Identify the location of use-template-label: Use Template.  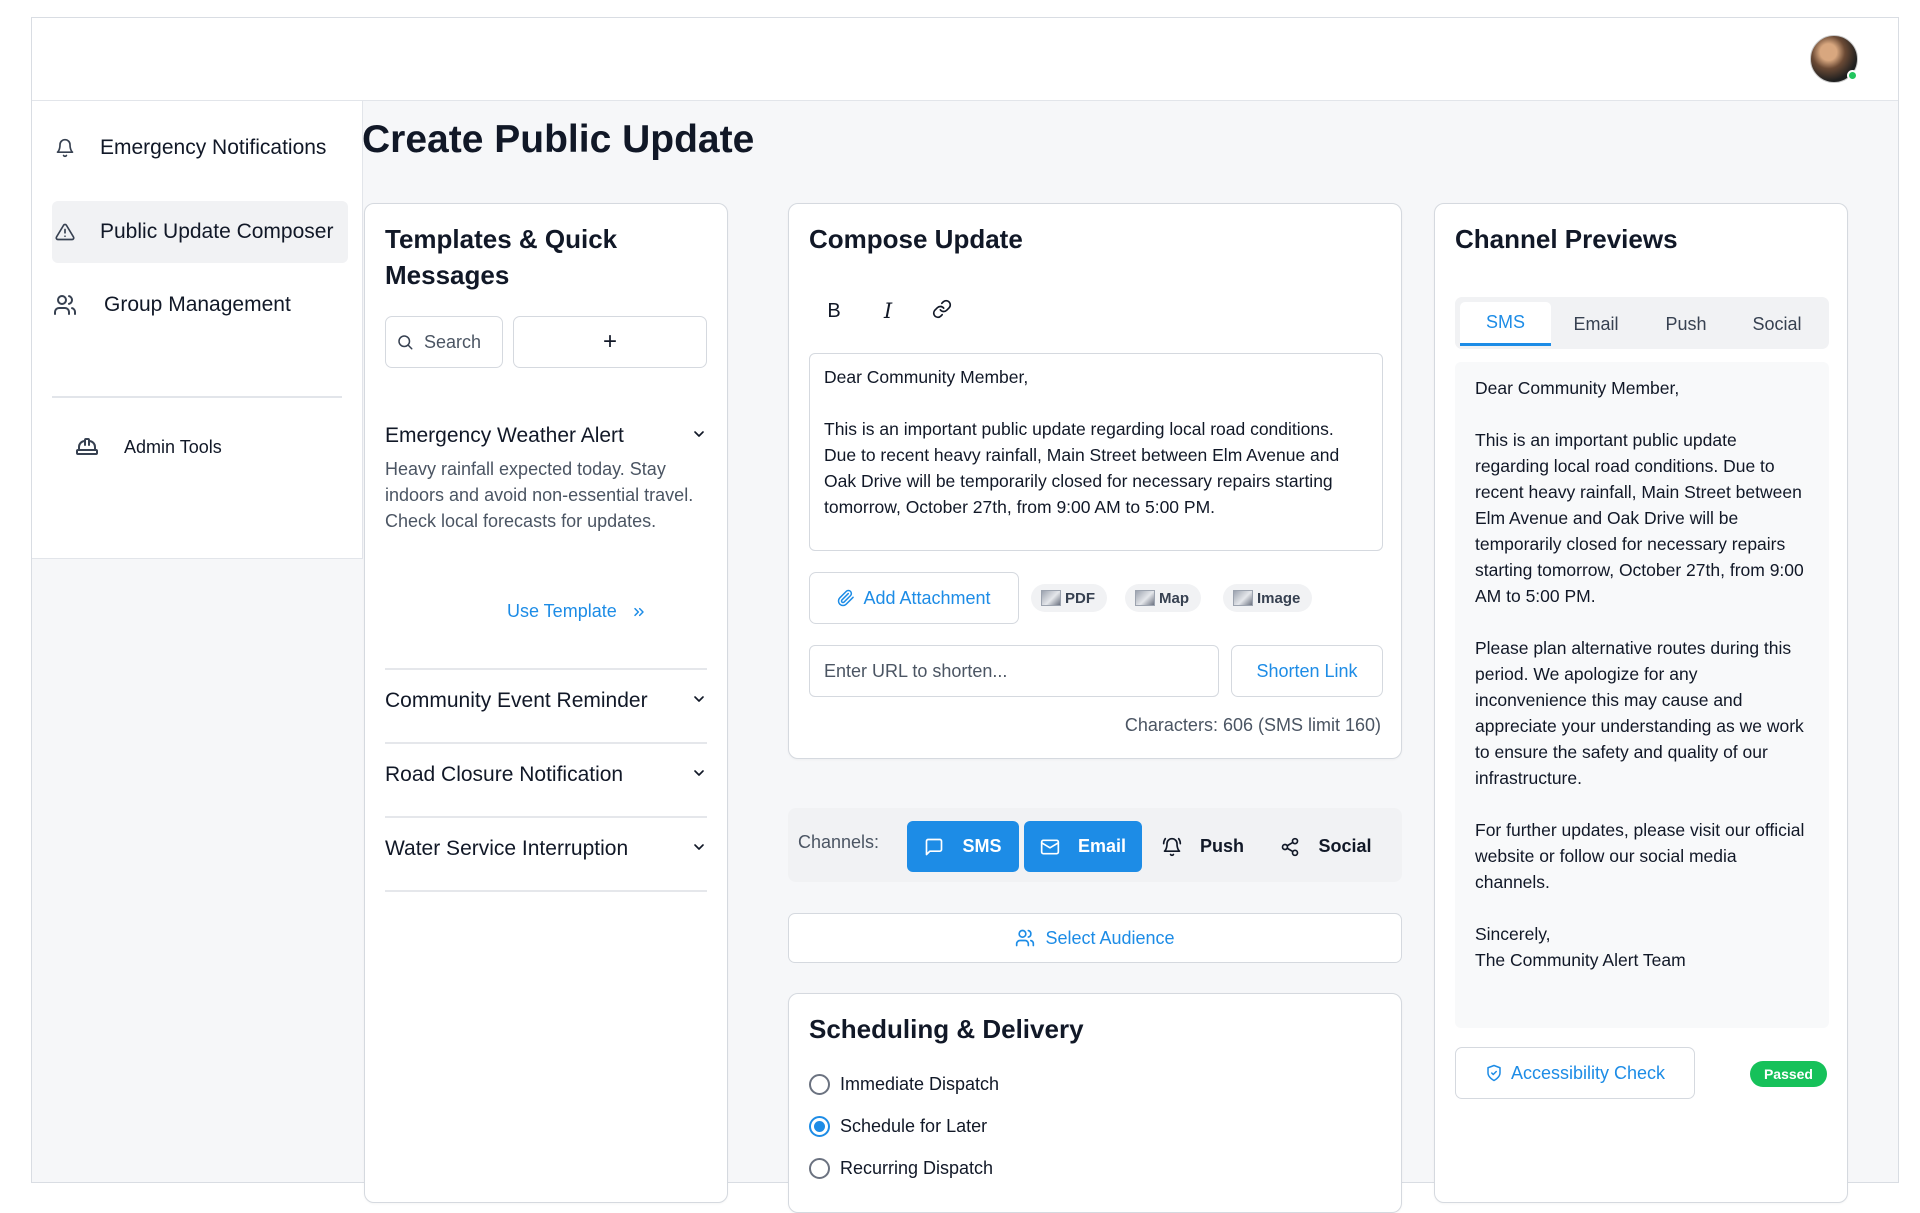
(562, 611).